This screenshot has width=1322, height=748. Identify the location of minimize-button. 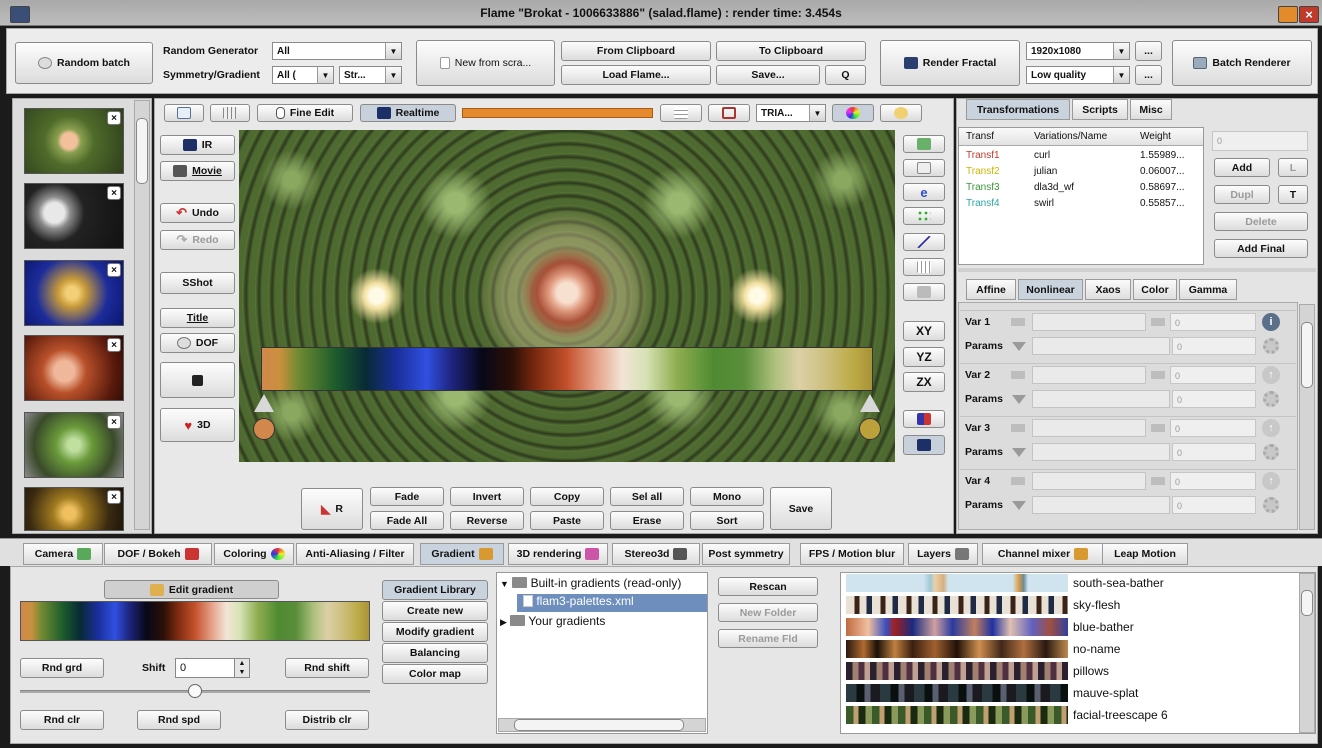
(1288, 14).